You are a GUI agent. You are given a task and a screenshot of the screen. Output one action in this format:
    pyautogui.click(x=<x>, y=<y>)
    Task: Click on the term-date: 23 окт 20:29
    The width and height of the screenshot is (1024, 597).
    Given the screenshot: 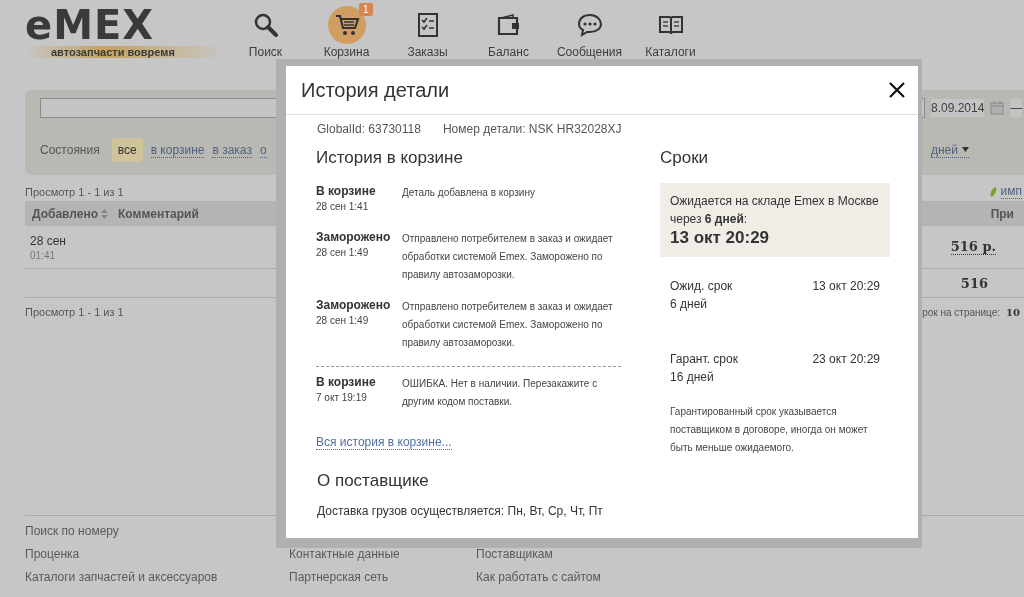 What is the action you would take?
    pyautogui.click(x=846, y=359)
    